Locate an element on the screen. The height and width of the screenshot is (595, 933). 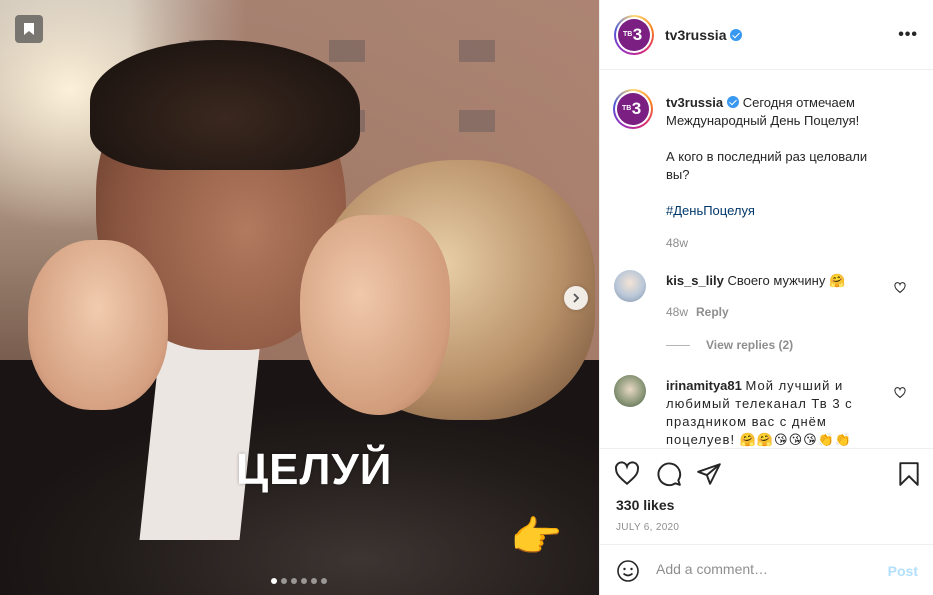
add-comment-bar: Post is located at coordinates (766, 569).